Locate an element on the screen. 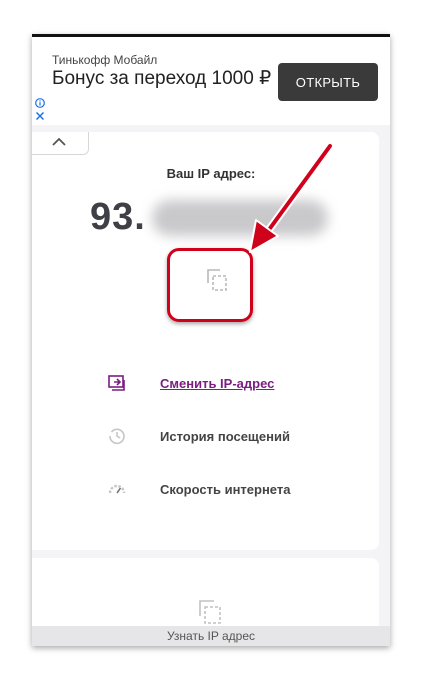 This screenshot has width=422, height=679. collapse-ad-button is located at coordinates (60, 143).